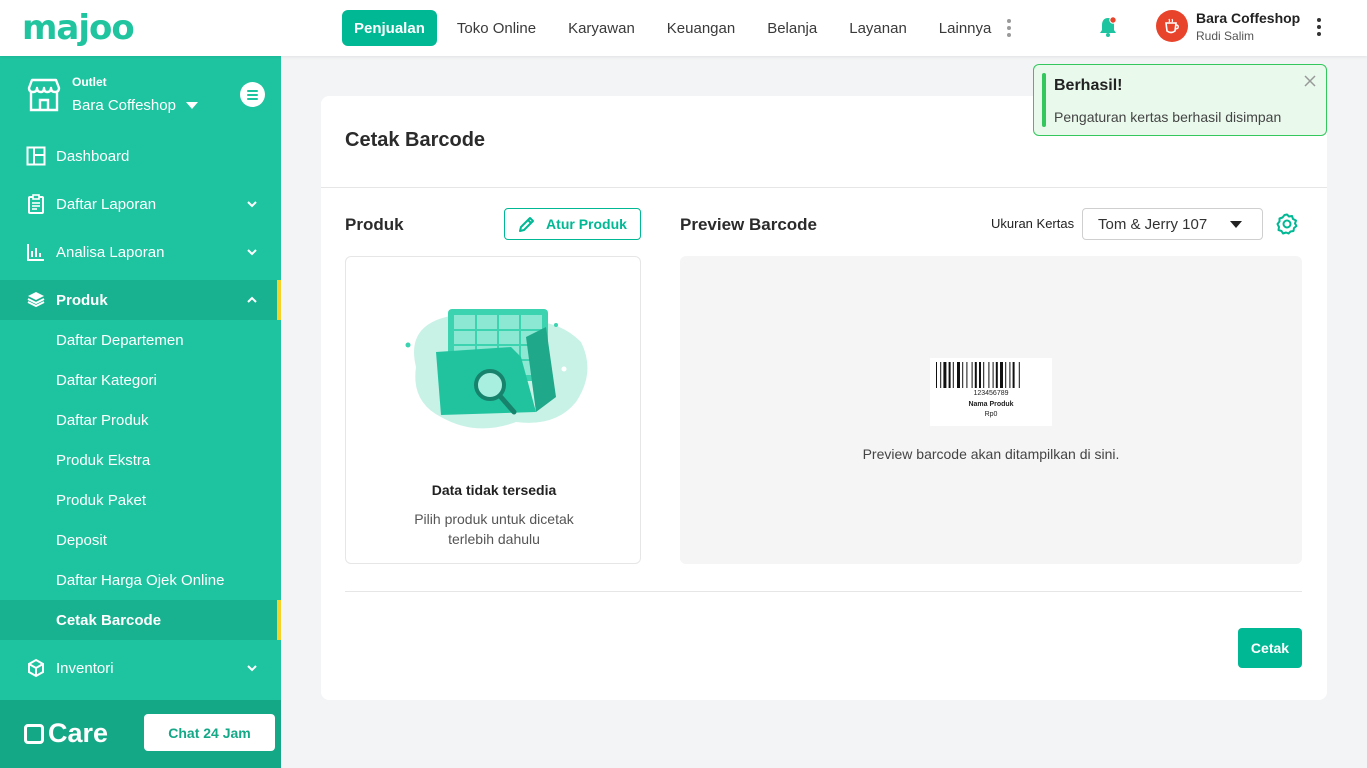 The image size is (1367, 768). I want to click on sidebar-subitem-produk-paket: Produk Paket, so click(140, 500).